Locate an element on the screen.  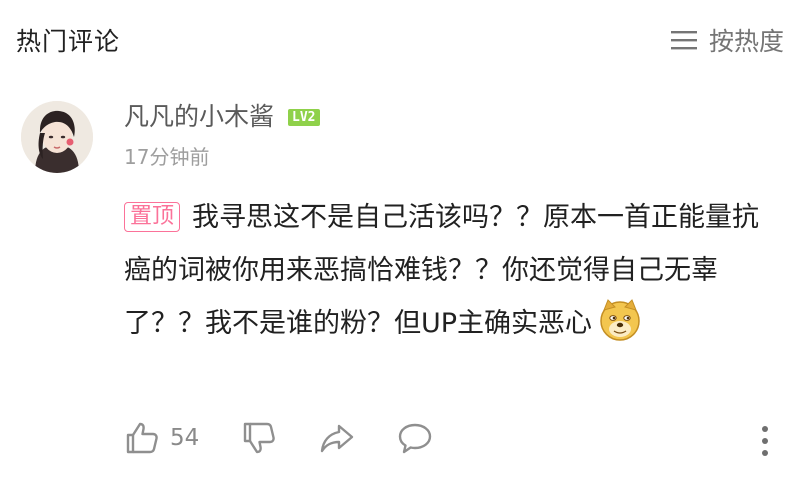
like-count: 54 is located at coordinates (185, 438).